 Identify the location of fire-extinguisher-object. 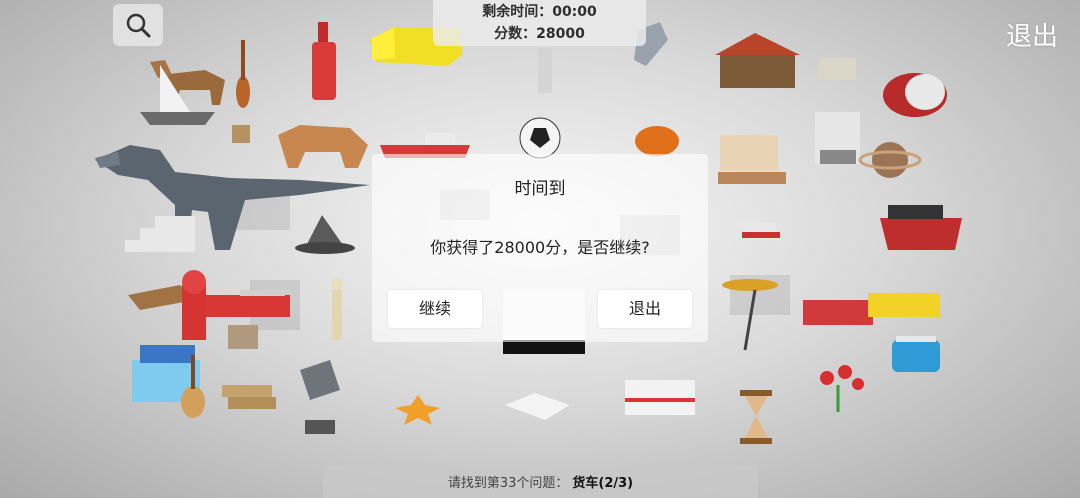
(324, 61).